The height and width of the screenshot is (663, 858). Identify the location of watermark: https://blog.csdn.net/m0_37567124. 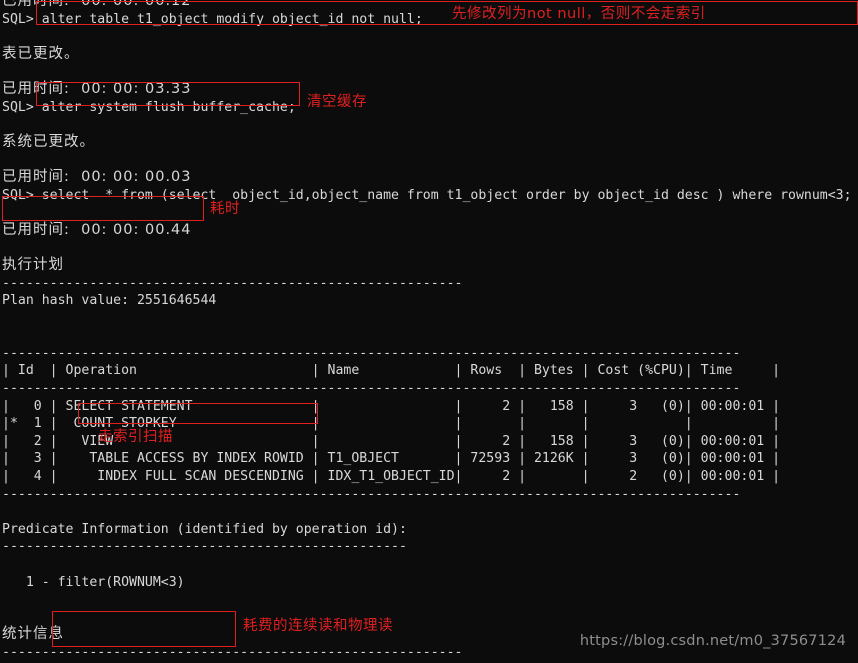
(712, 641).